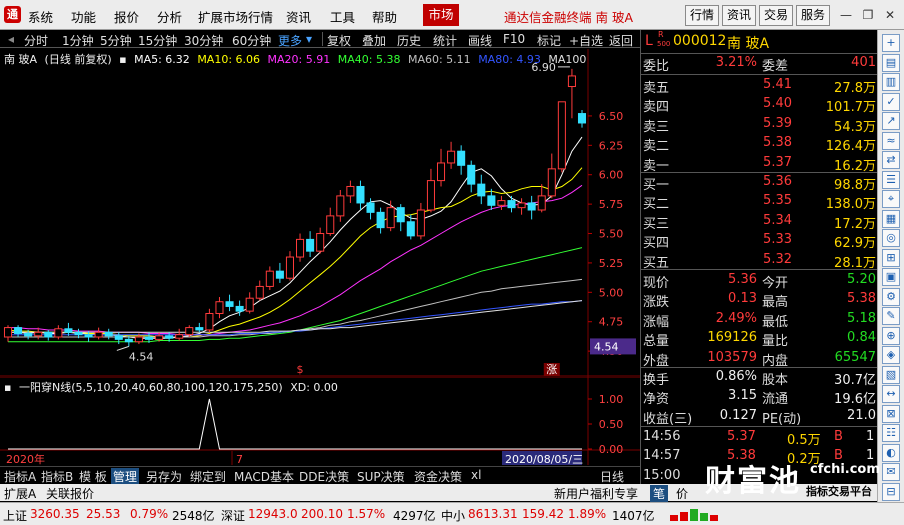 The width and height of the screenshot is (904, 525). What do you see at coordinates (122, 59) in the screenshot?
I see `legend-settings-icon: ▪` at bounding box center [122, 59].